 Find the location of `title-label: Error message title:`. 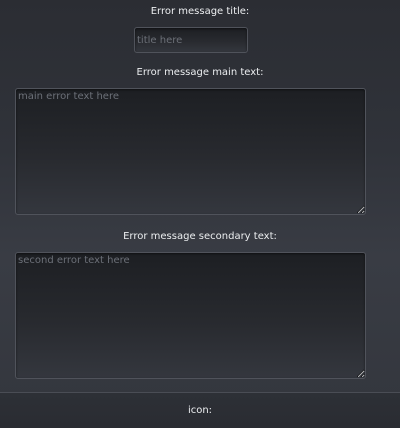

title-label: Error message title: is located at coordinates (200, 11).